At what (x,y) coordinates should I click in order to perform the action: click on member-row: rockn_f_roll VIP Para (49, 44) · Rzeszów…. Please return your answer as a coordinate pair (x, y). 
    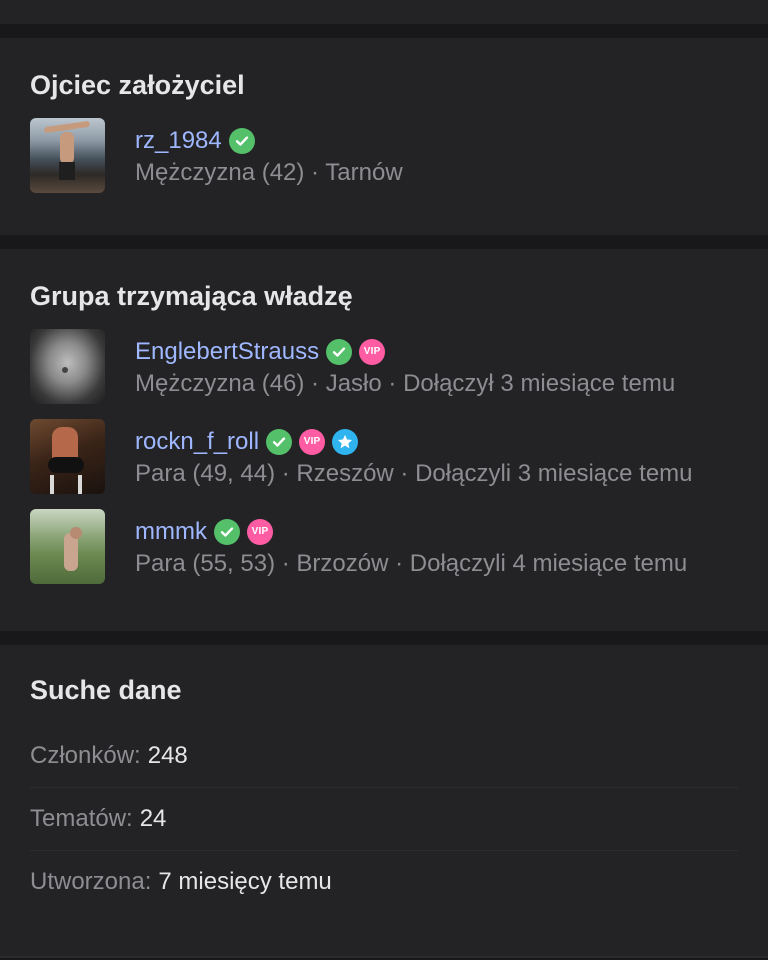
    Looking at the image, I should click on (384, 456).